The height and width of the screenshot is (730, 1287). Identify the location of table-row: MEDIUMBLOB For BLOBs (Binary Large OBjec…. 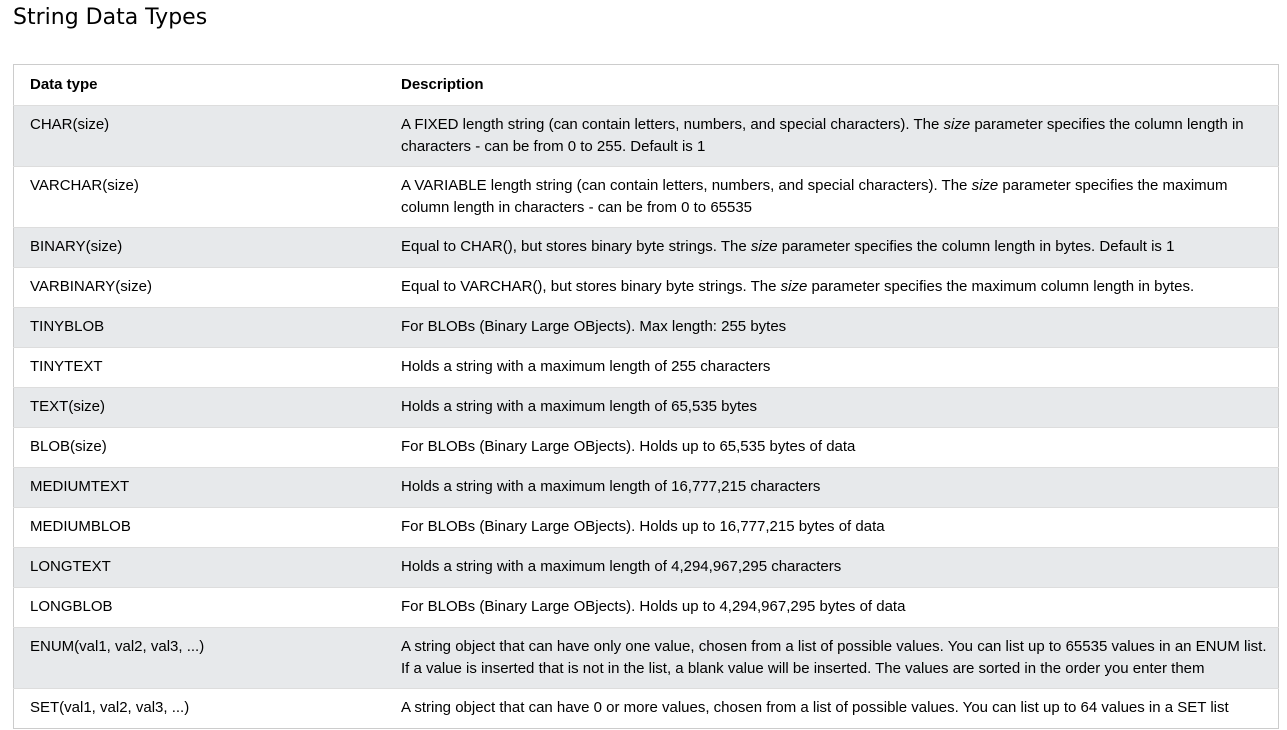
(646, 527).